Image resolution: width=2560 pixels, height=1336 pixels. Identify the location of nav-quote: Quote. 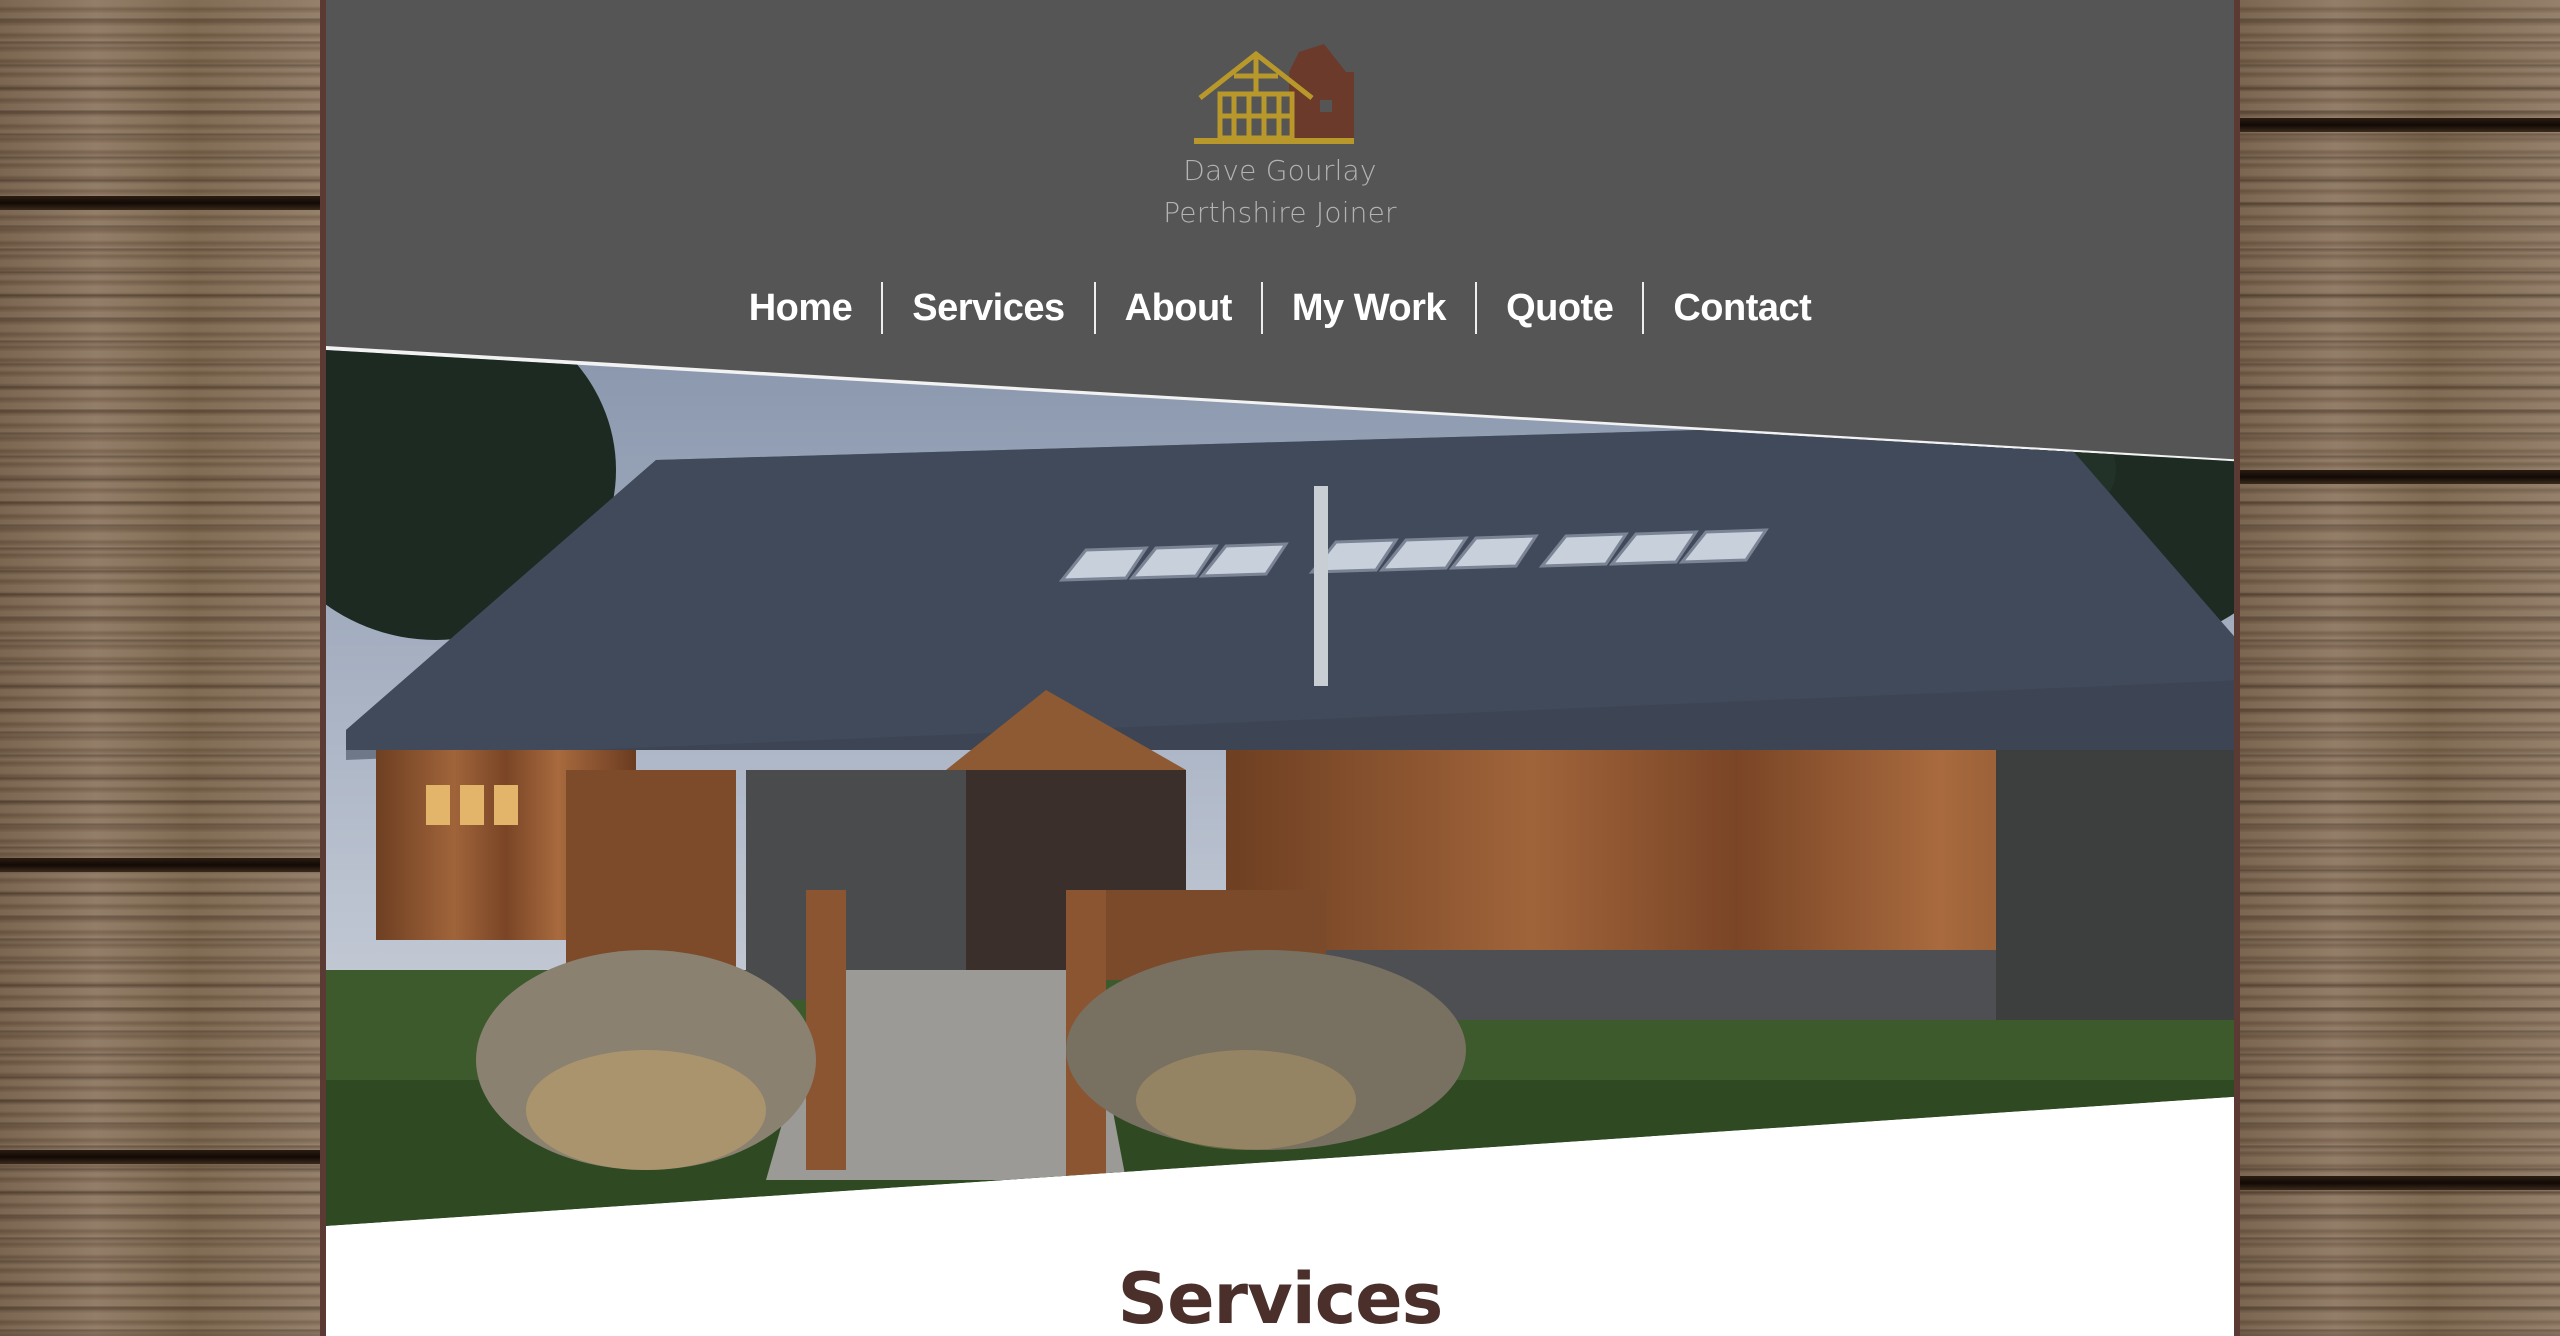
(1559, 308).